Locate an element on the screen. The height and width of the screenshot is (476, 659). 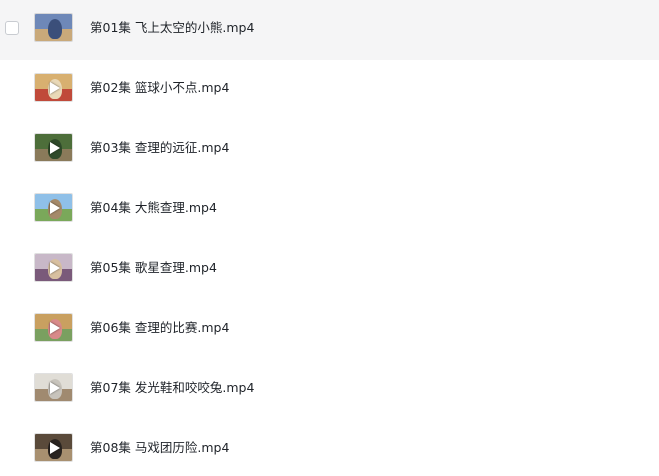
file-row: 第04集 大熊查理.mp4 is located at coordinates (329, 210).